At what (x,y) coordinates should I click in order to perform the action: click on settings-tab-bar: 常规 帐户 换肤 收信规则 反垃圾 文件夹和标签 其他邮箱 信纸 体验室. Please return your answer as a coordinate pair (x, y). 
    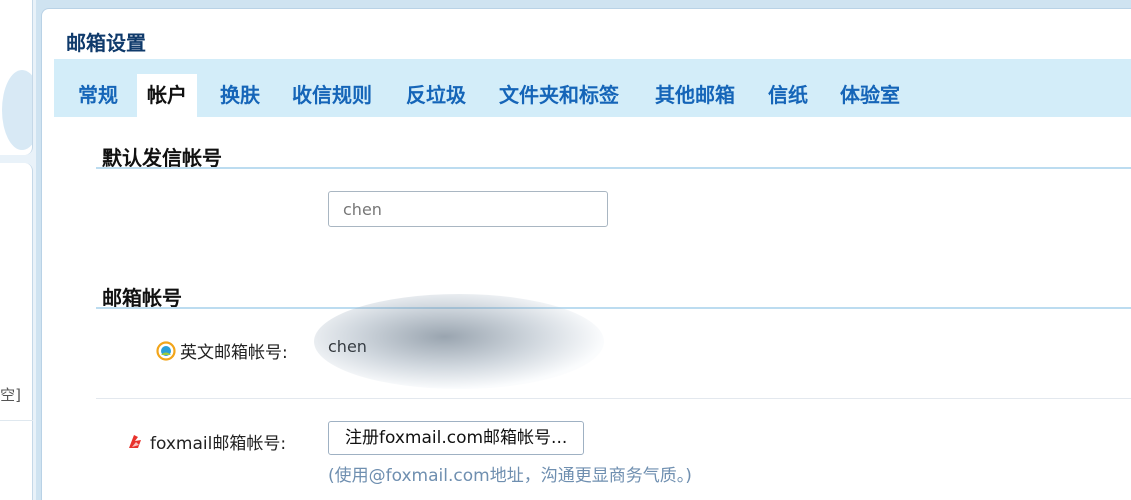
    Looking at the image, I should click on (592, 88).